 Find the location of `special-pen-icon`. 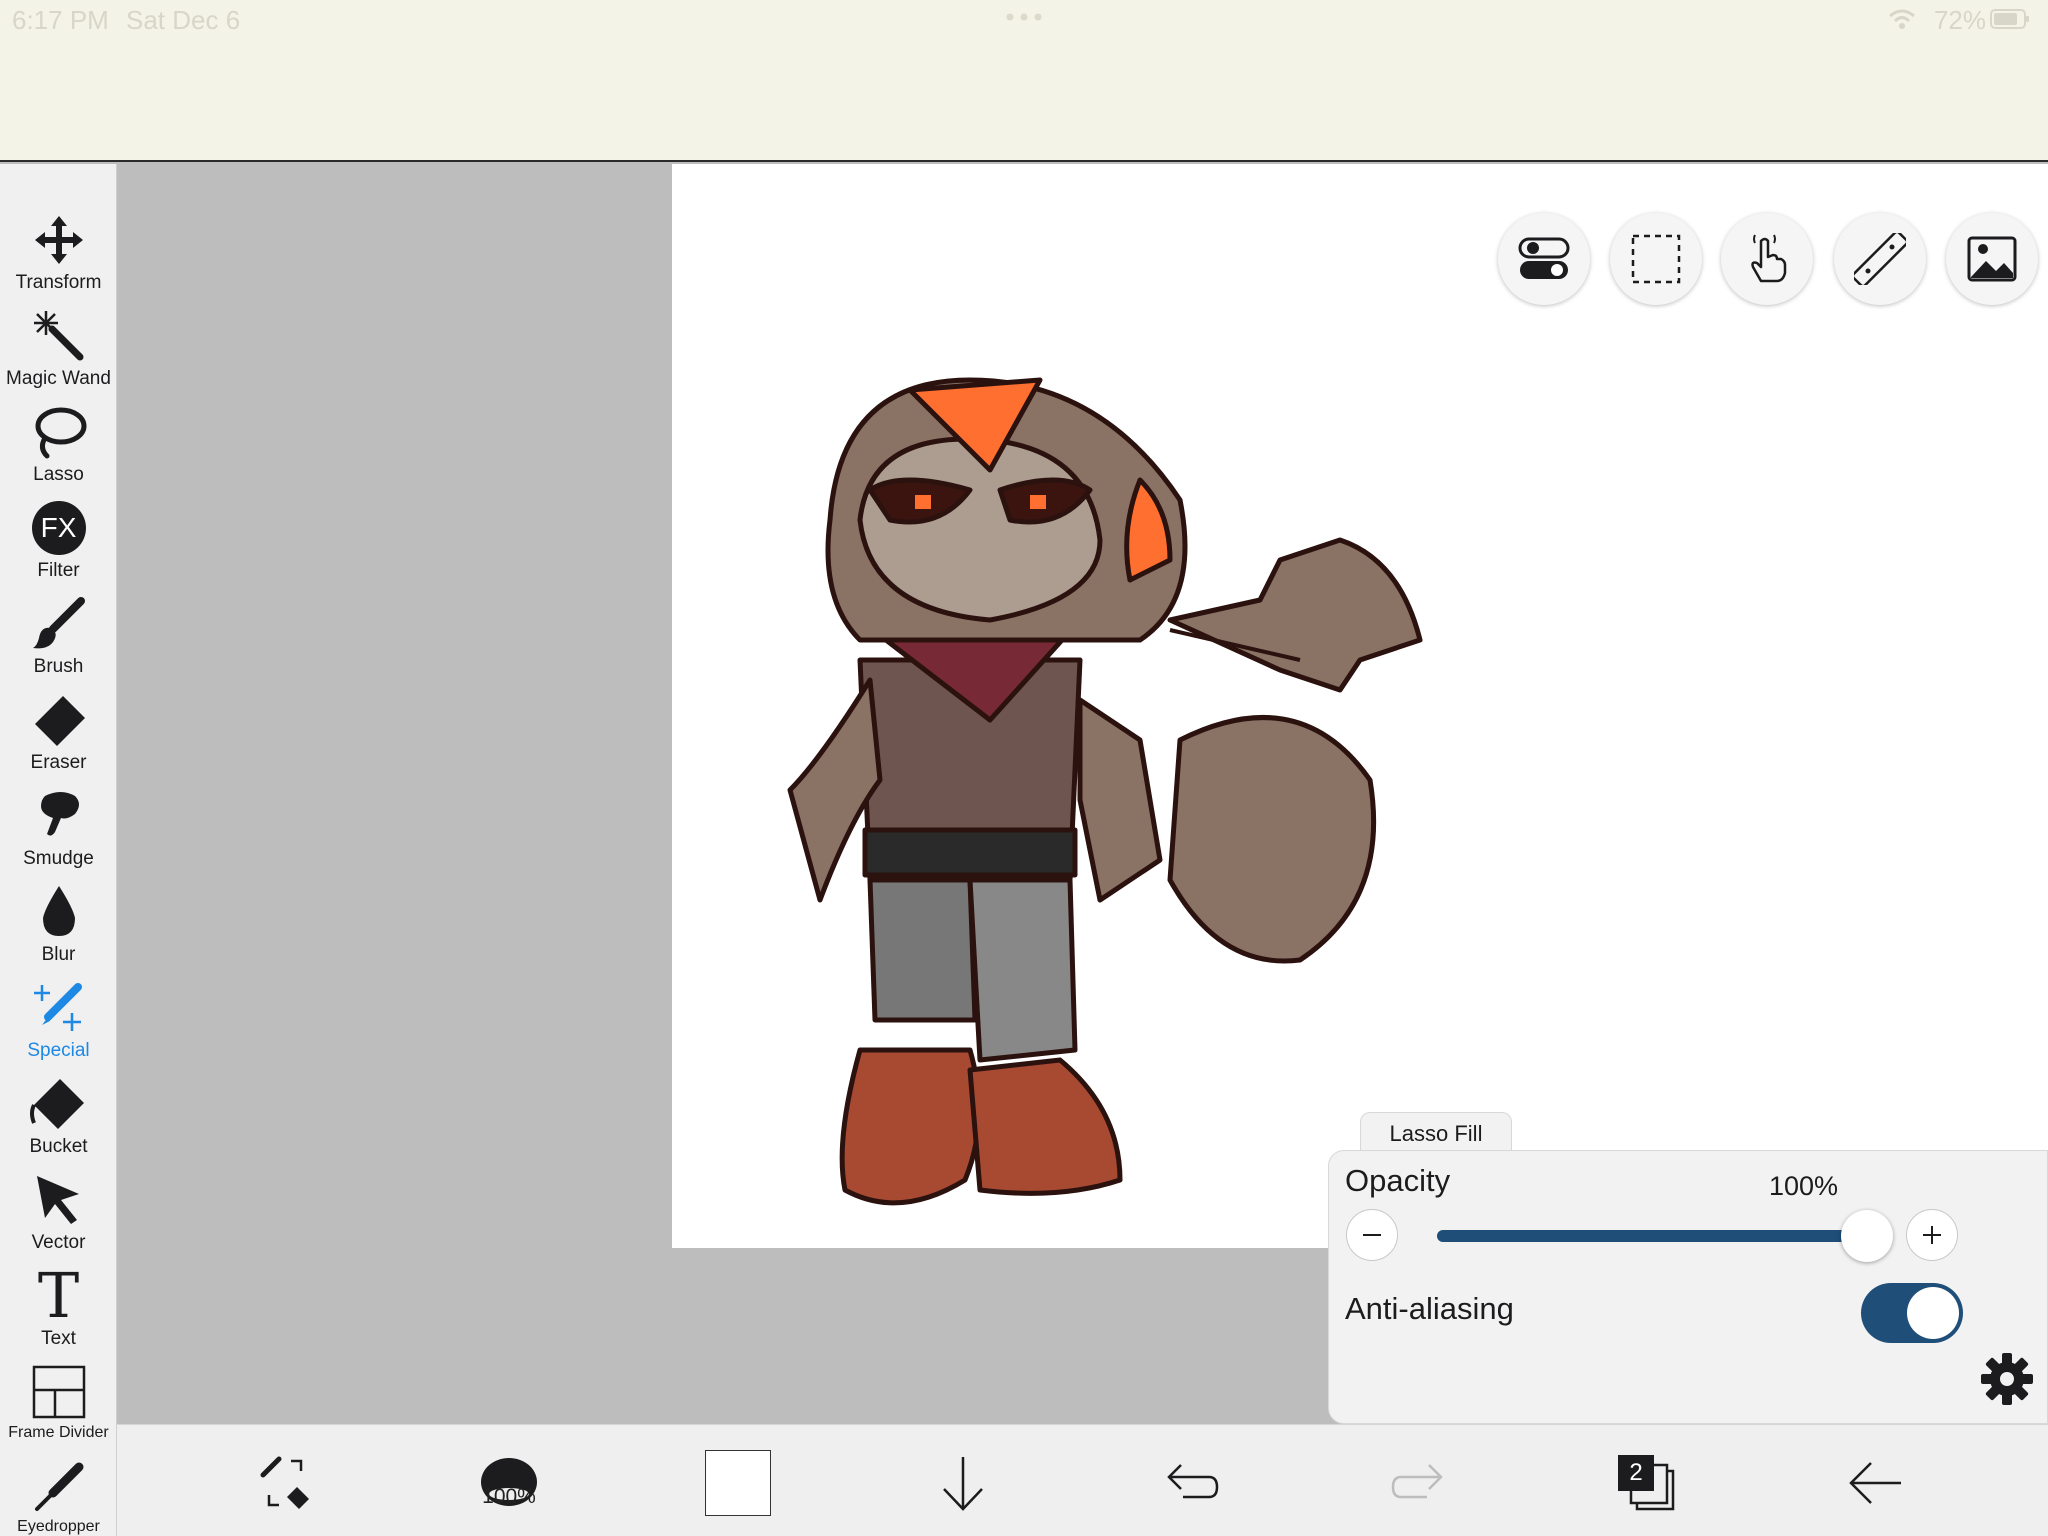

special-pen-icon is located at coordinates (59, 1008).